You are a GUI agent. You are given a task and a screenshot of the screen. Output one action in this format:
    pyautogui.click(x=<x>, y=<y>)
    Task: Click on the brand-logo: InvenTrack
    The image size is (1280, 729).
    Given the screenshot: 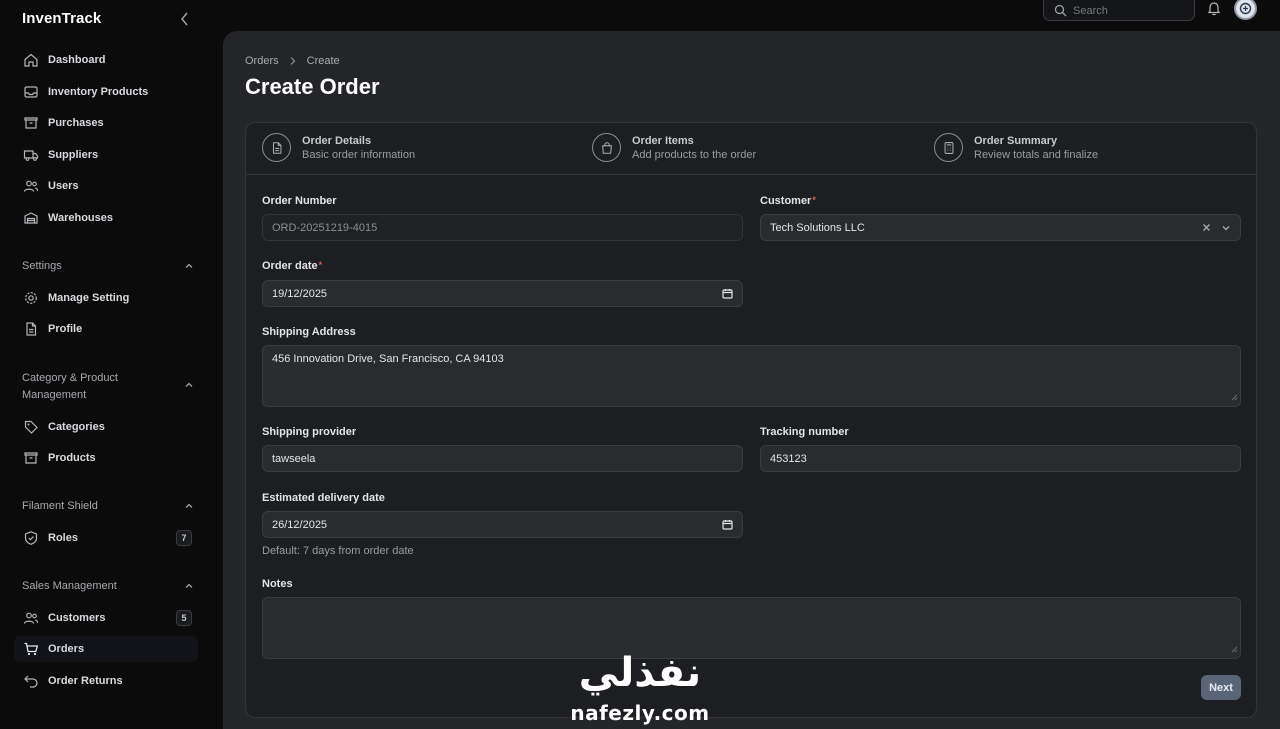 What is the action you would take?
    pyautogui.click(x=61, y=18)
    